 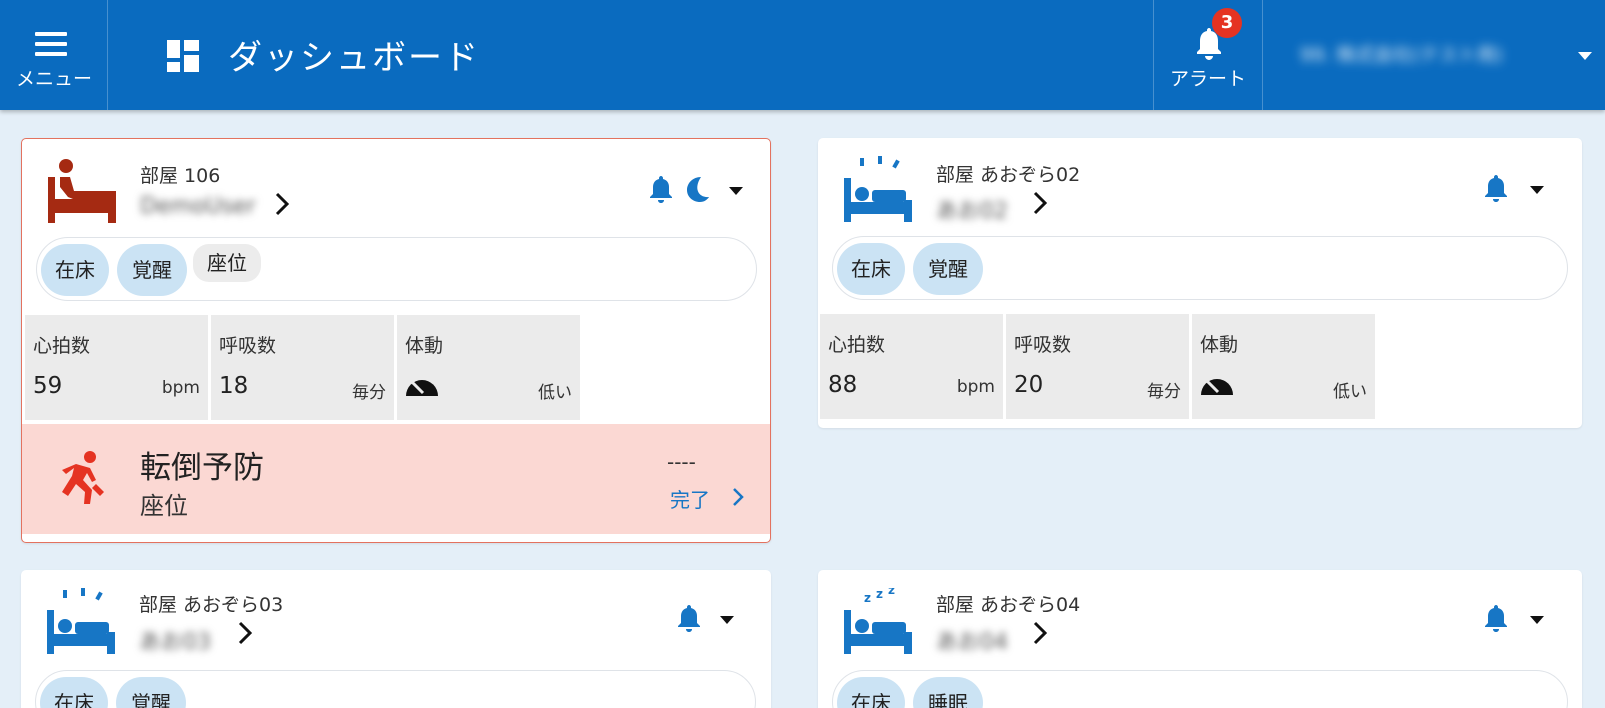 I want to click on hamburger-icon, so click(x=51, y=44).